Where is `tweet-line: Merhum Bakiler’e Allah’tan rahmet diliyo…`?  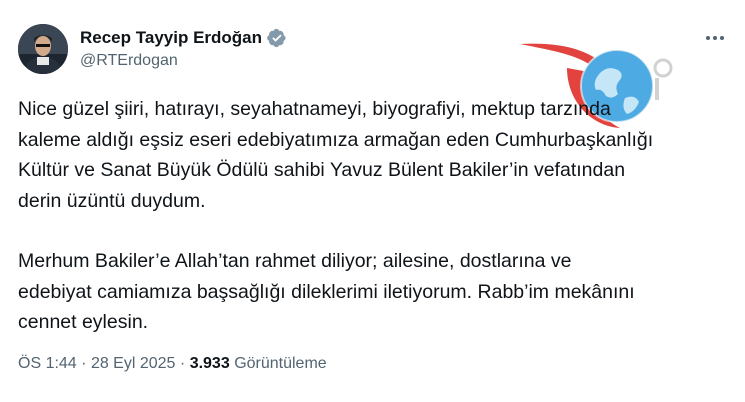 tweet-line: Merhum Bakiler’e Allah’tan rahmet diliyo… is located at coordinates (295, 261).